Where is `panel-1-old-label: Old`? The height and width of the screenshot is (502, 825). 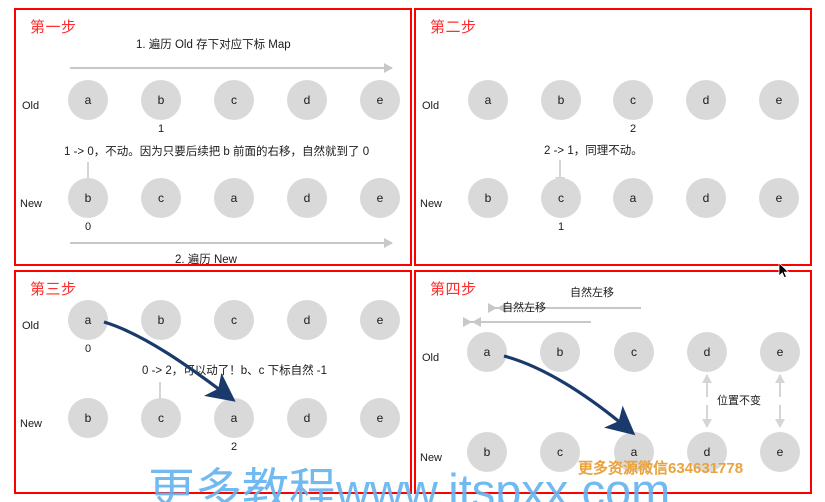 panel-1-old-label: Old is located at coordinates (31, 106).